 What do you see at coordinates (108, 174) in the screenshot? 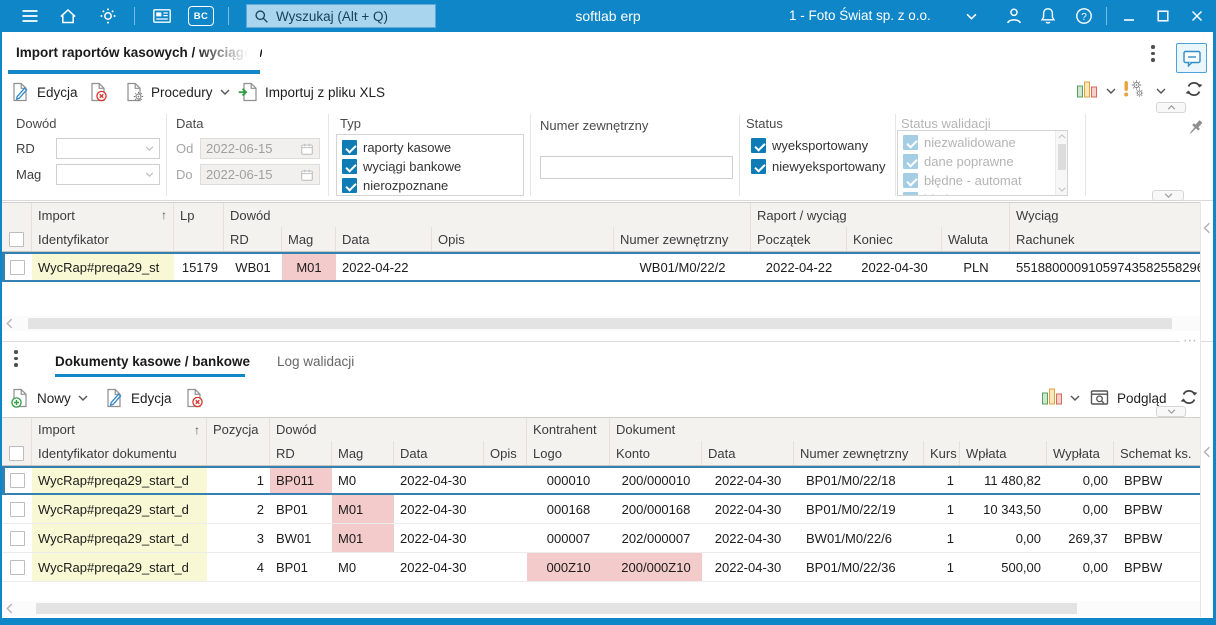
I see `filter-mag-combobox` at bounding box center [108, 174].